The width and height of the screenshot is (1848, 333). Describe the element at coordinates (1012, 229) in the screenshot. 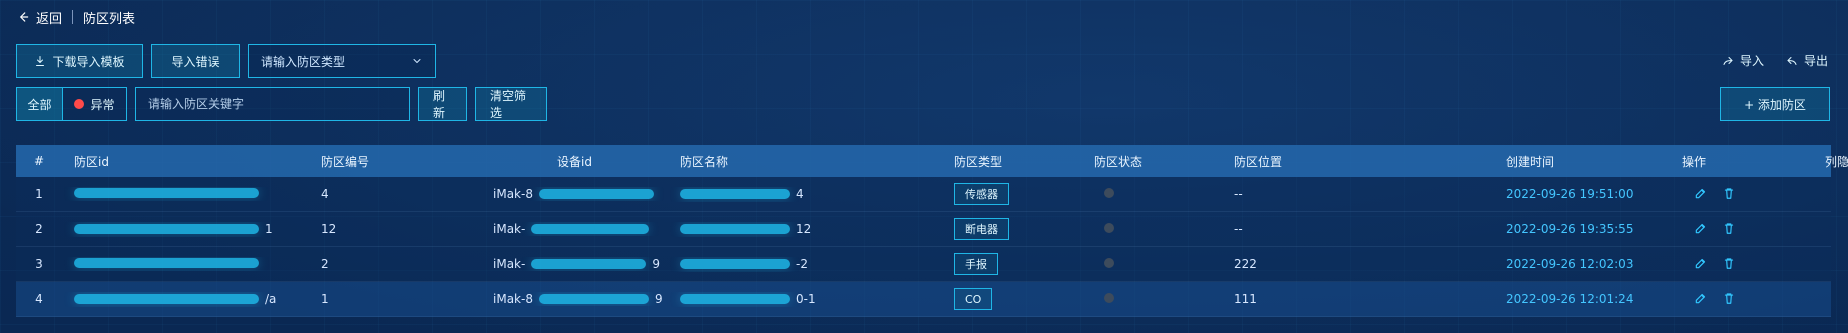

I see `cell-zone-type: 断电器` at that location.